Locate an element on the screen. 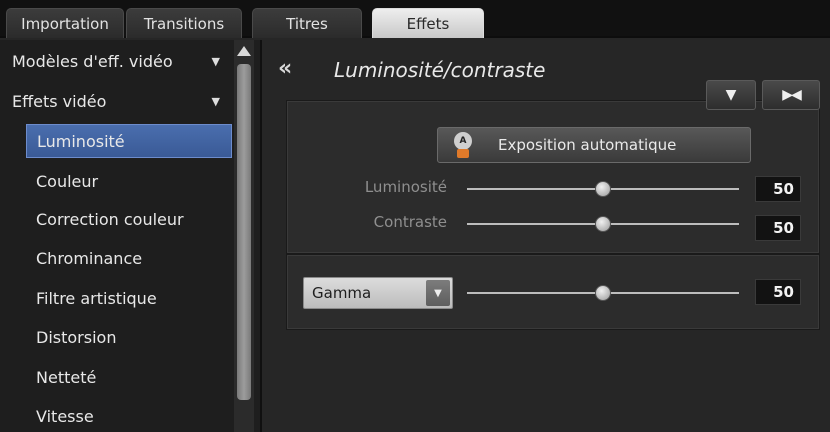 The width and height of the screenshot is (830, 432). tab-importation: Importation is located at coordinates (65, 23).